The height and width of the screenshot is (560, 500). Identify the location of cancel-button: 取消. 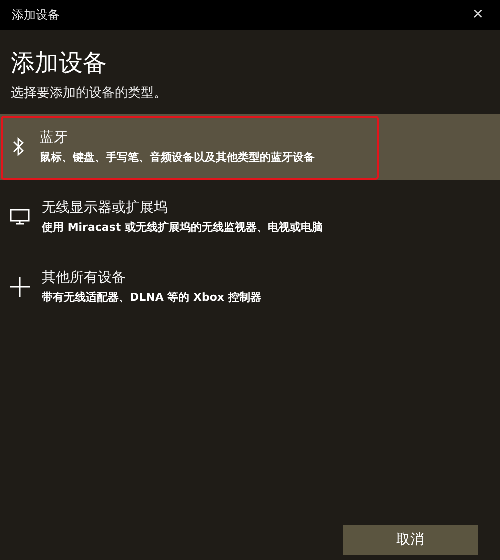
(410, 540).